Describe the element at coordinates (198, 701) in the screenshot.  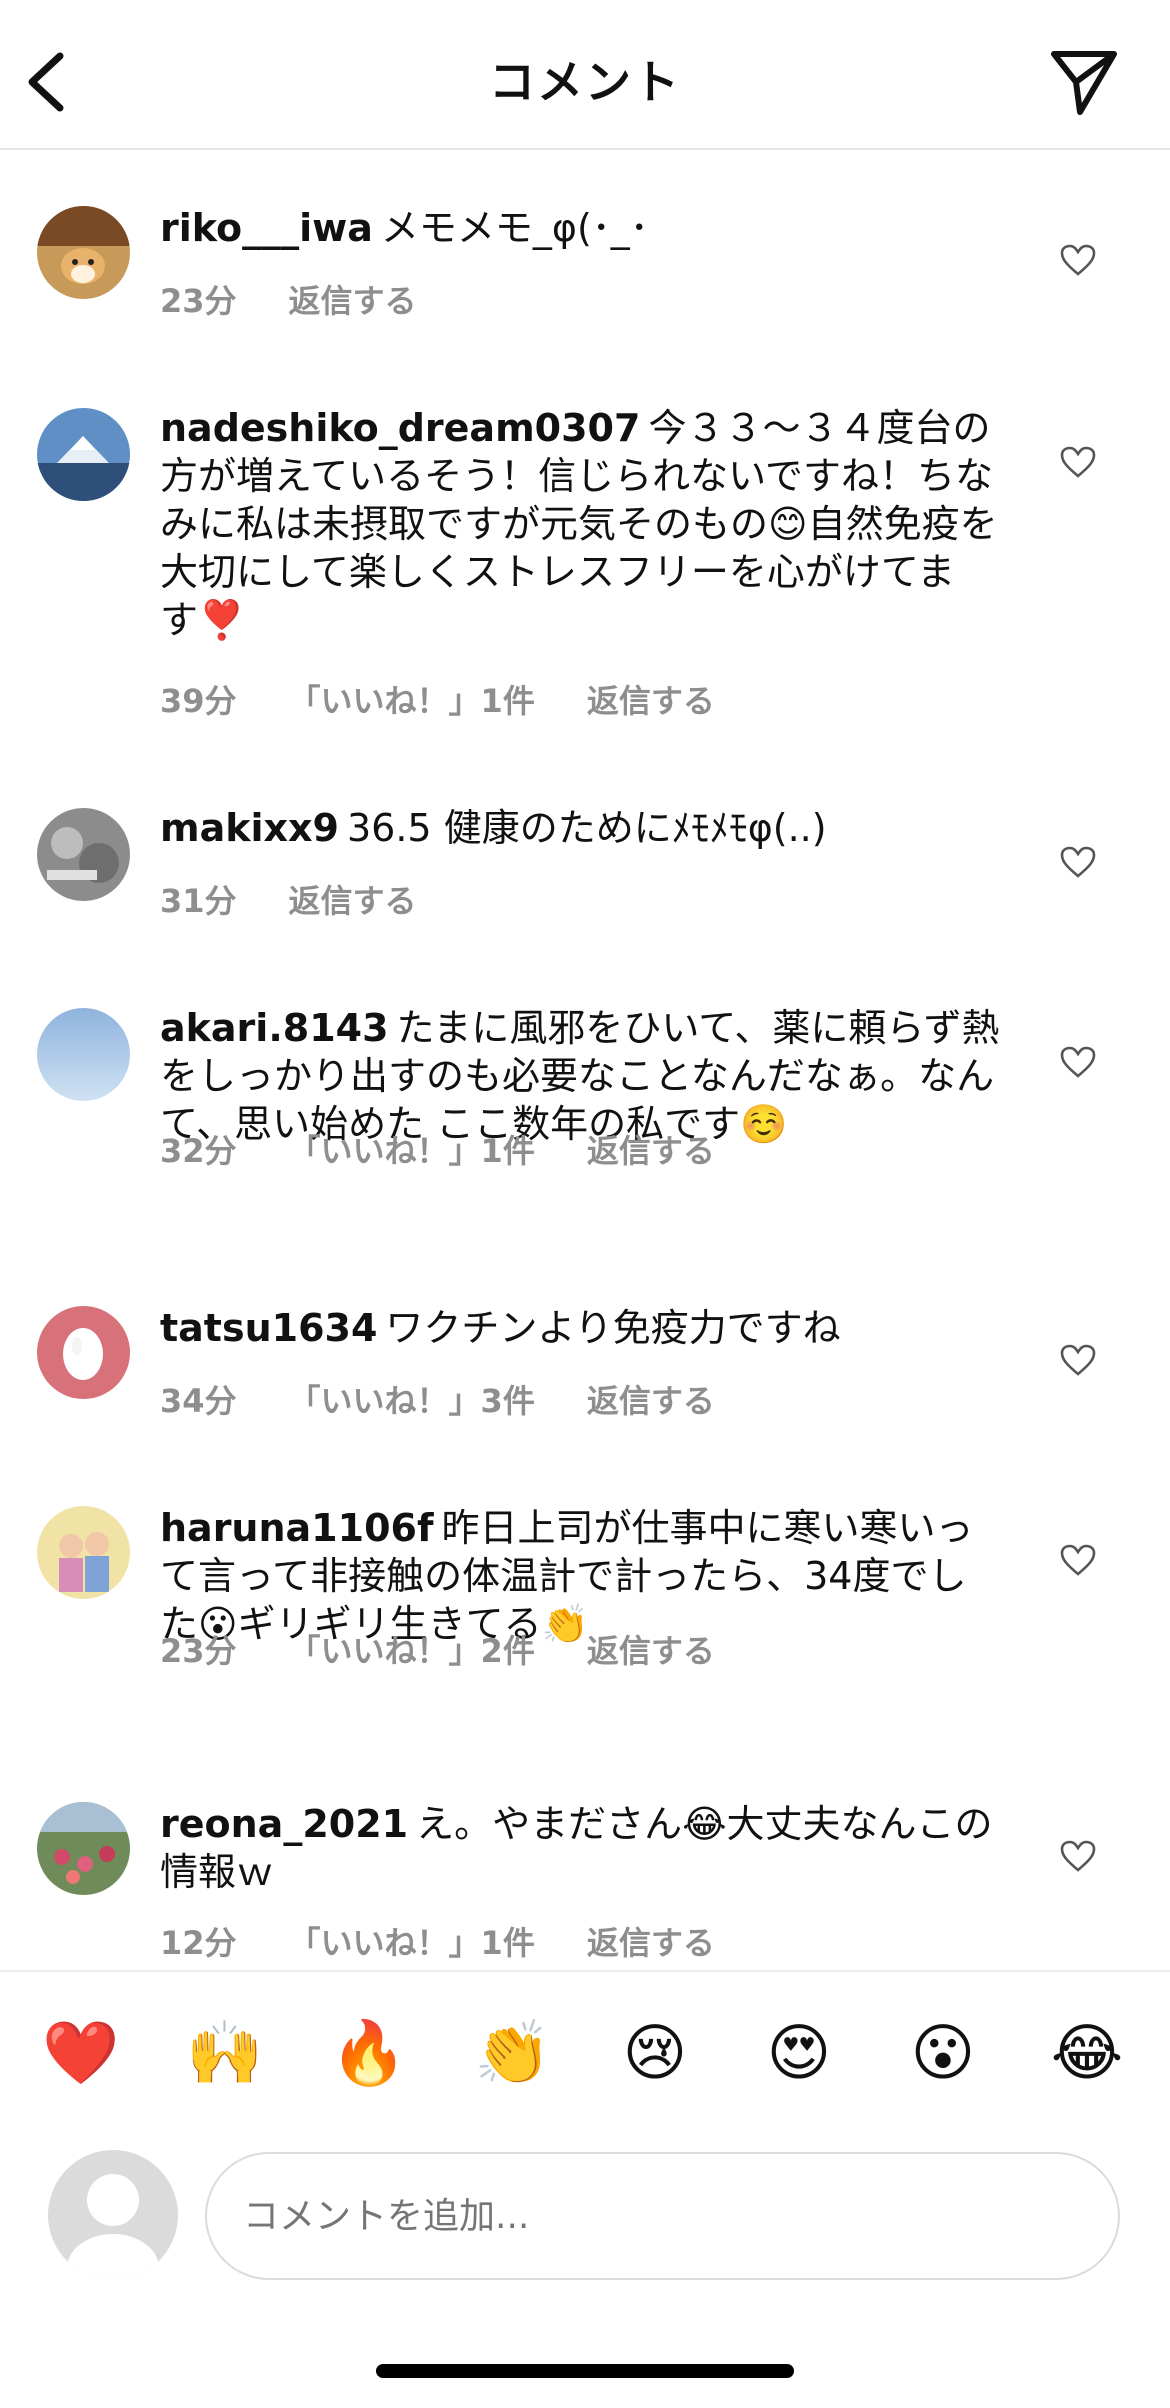
I see `comment-time: 39分` at that location.